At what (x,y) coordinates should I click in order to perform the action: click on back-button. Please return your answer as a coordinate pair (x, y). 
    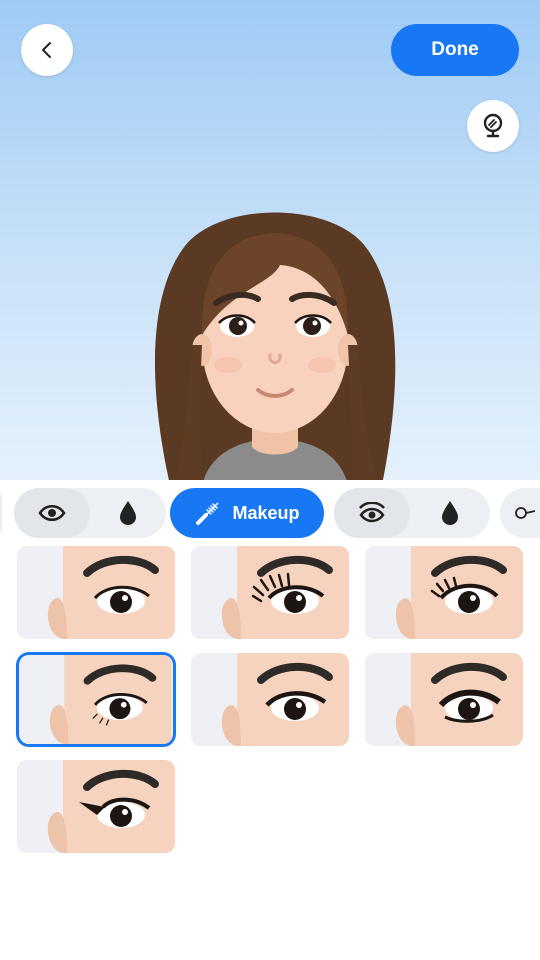
    Looking at the image, I should click on (47, 50).